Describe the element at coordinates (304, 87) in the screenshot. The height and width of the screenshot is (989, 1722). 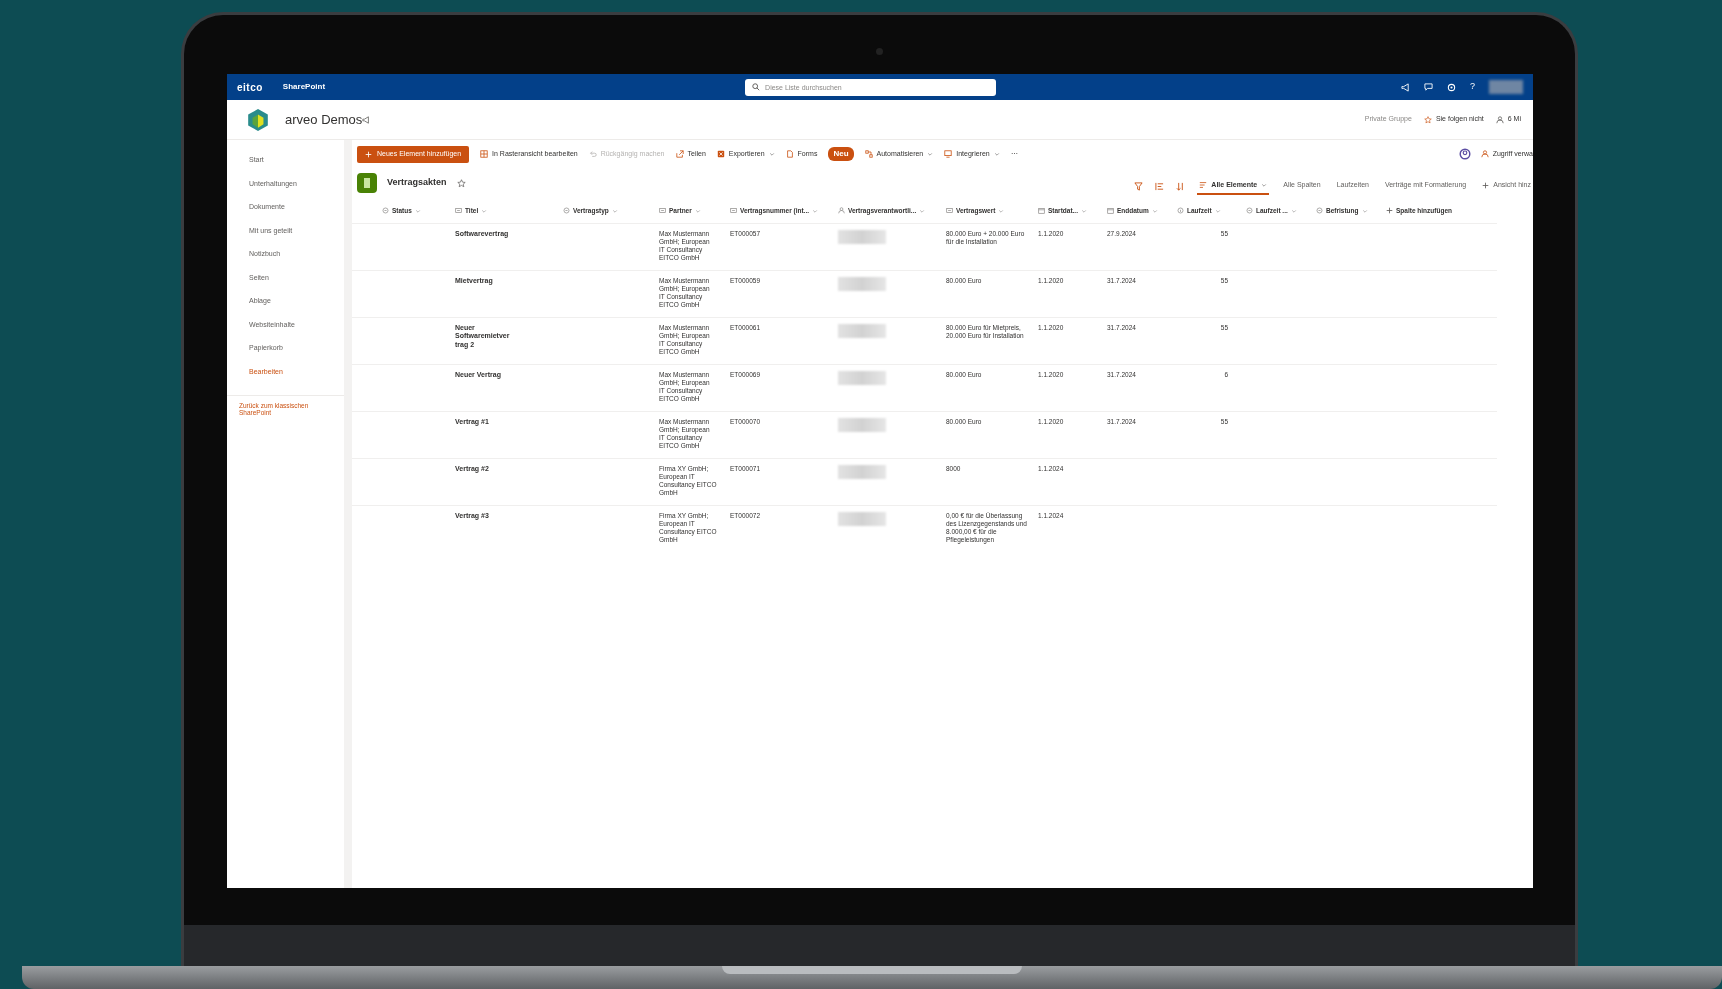
I see `app-name: SharePoint` at that location.